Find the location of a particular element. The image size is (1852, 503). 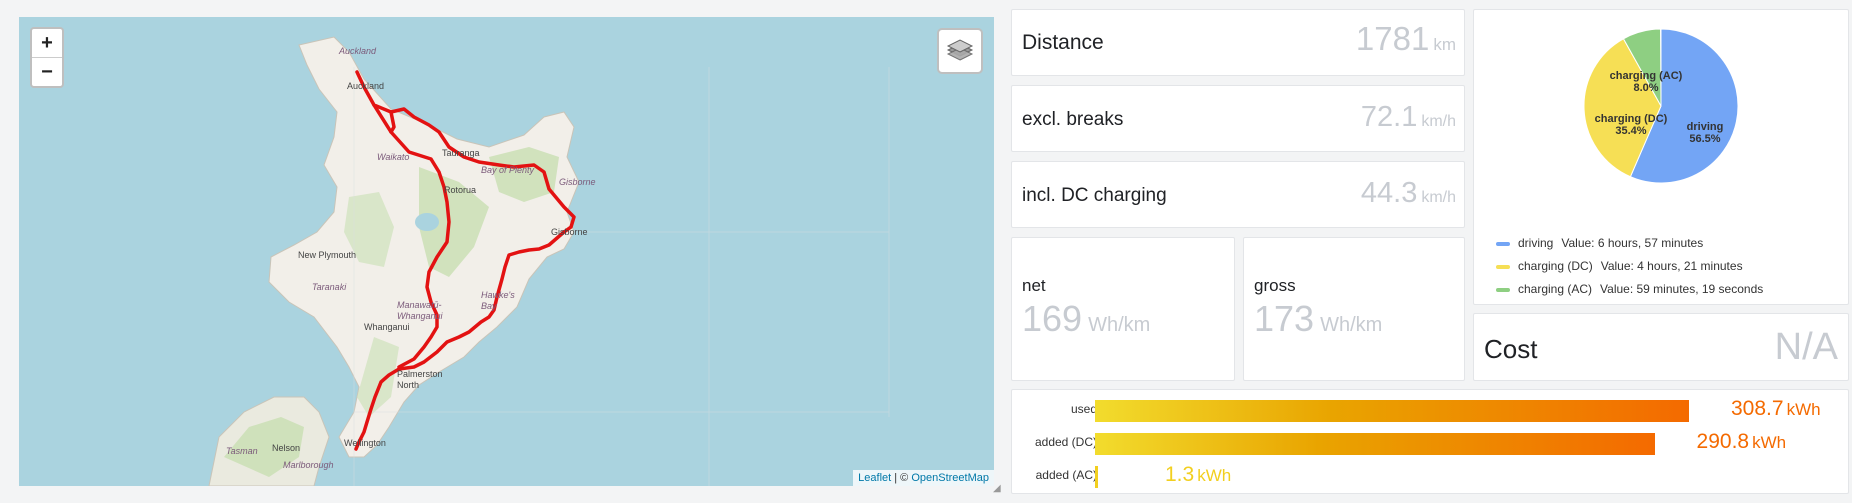

cost-title: Cost is located at coordinates (1511, 349).